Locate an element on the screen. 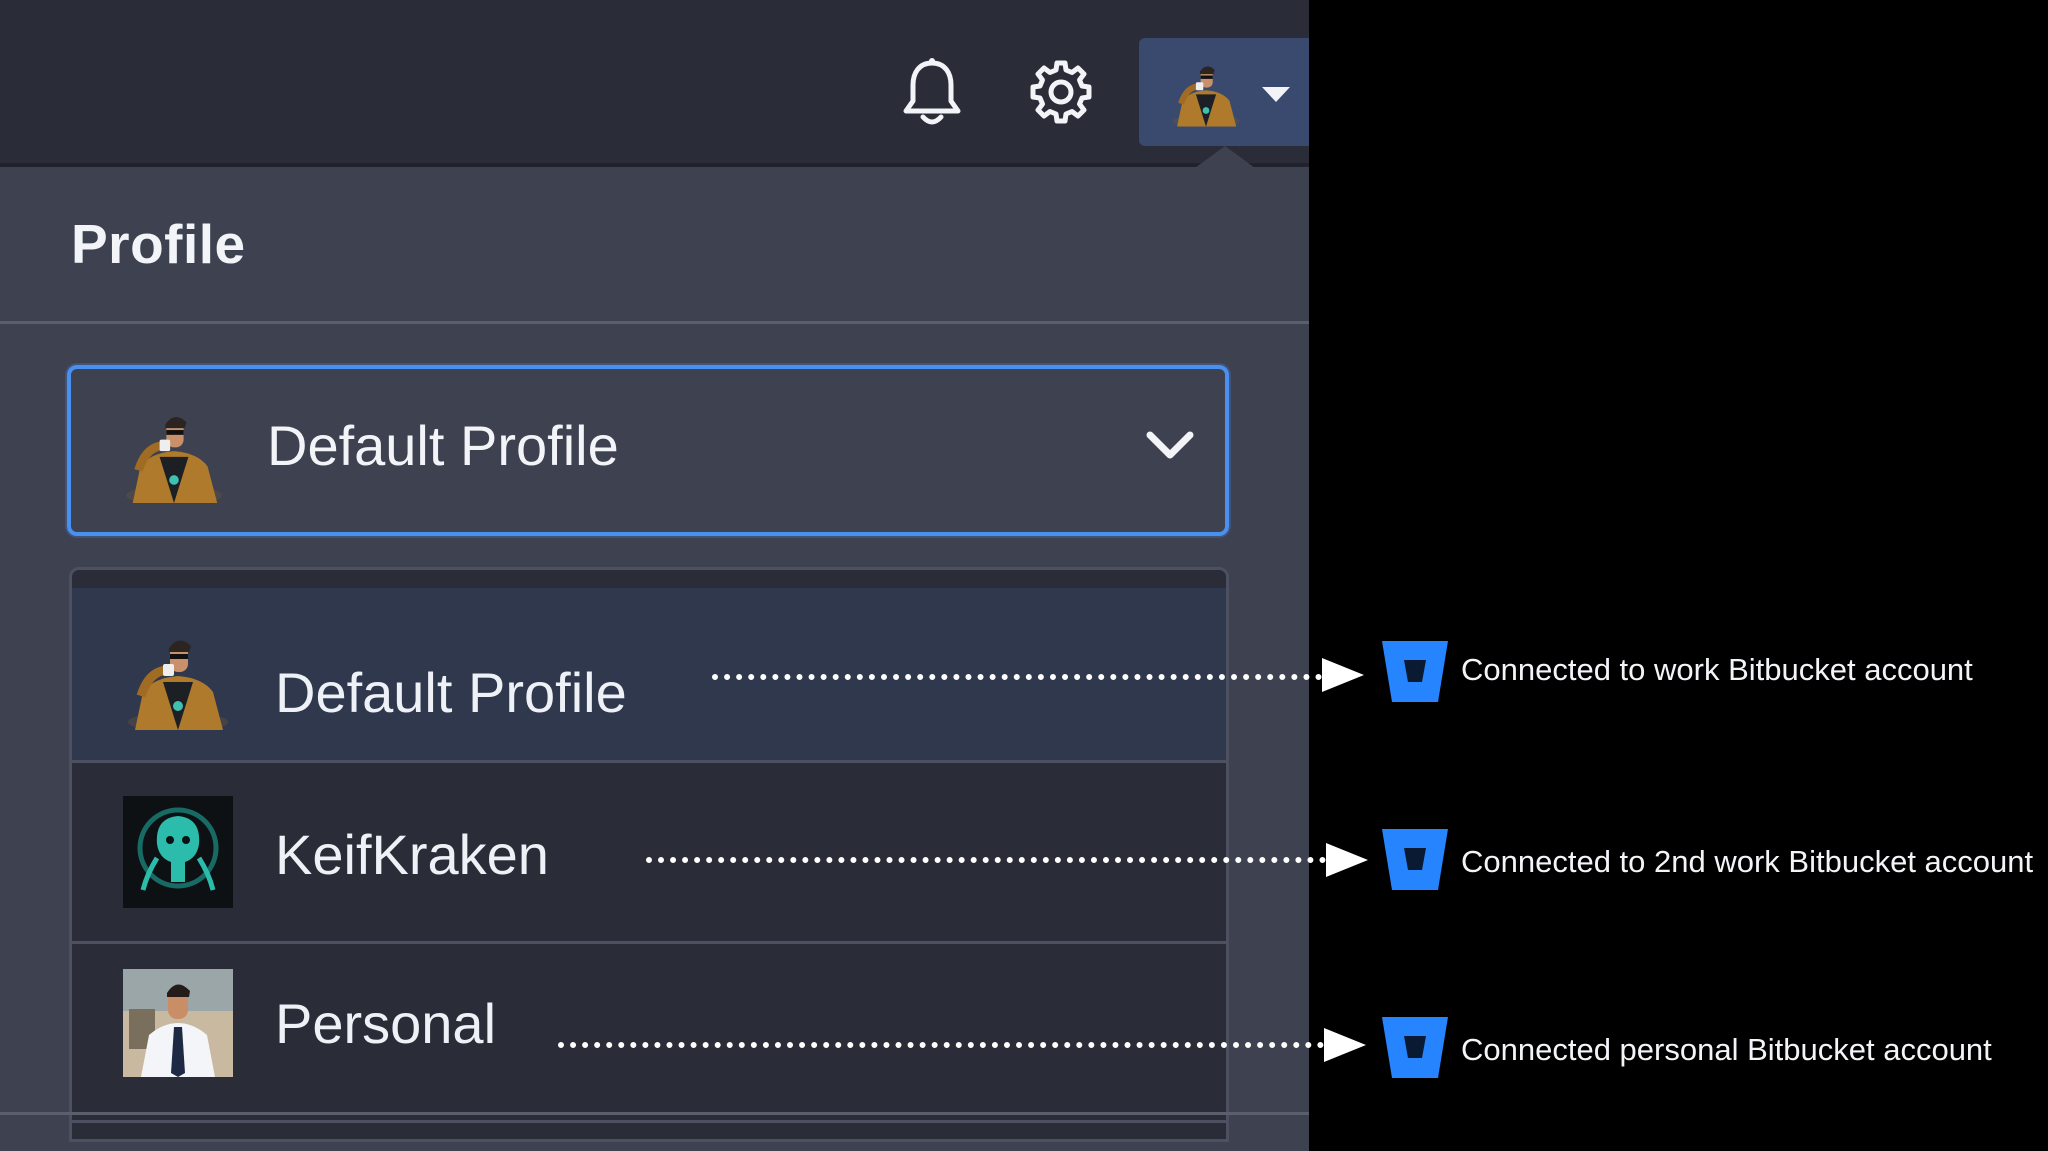  profile-option-label: Default Profile is located at coordinates (451, 692).